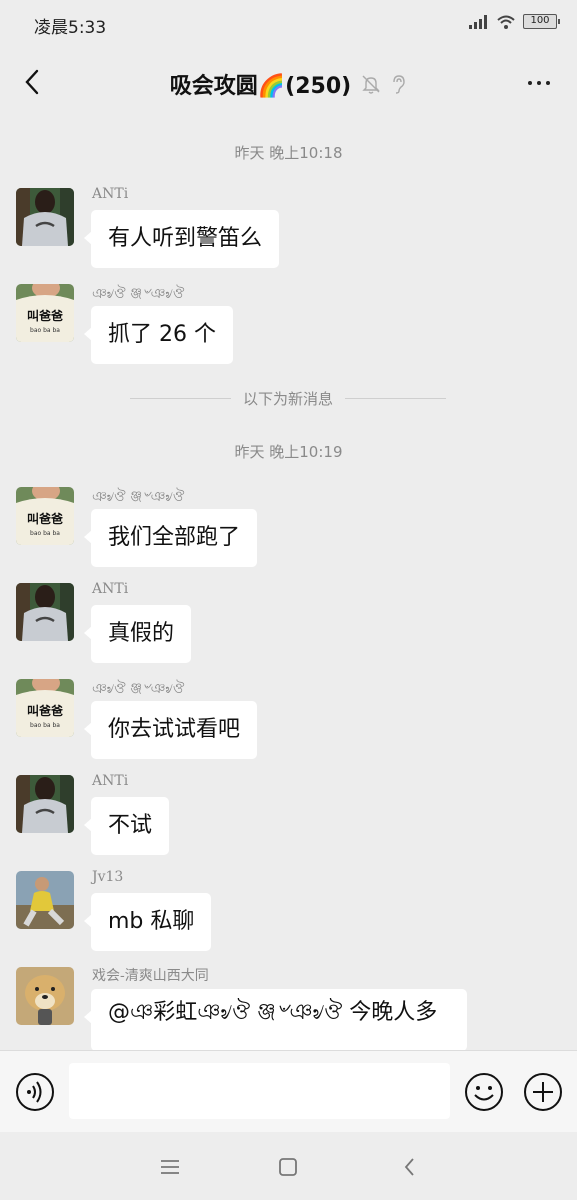  What do you see at coordinates (288, 452) in the screenshot?
I see `timestamp: 昨天 晚上10:19` at bounding box center [288, 452].